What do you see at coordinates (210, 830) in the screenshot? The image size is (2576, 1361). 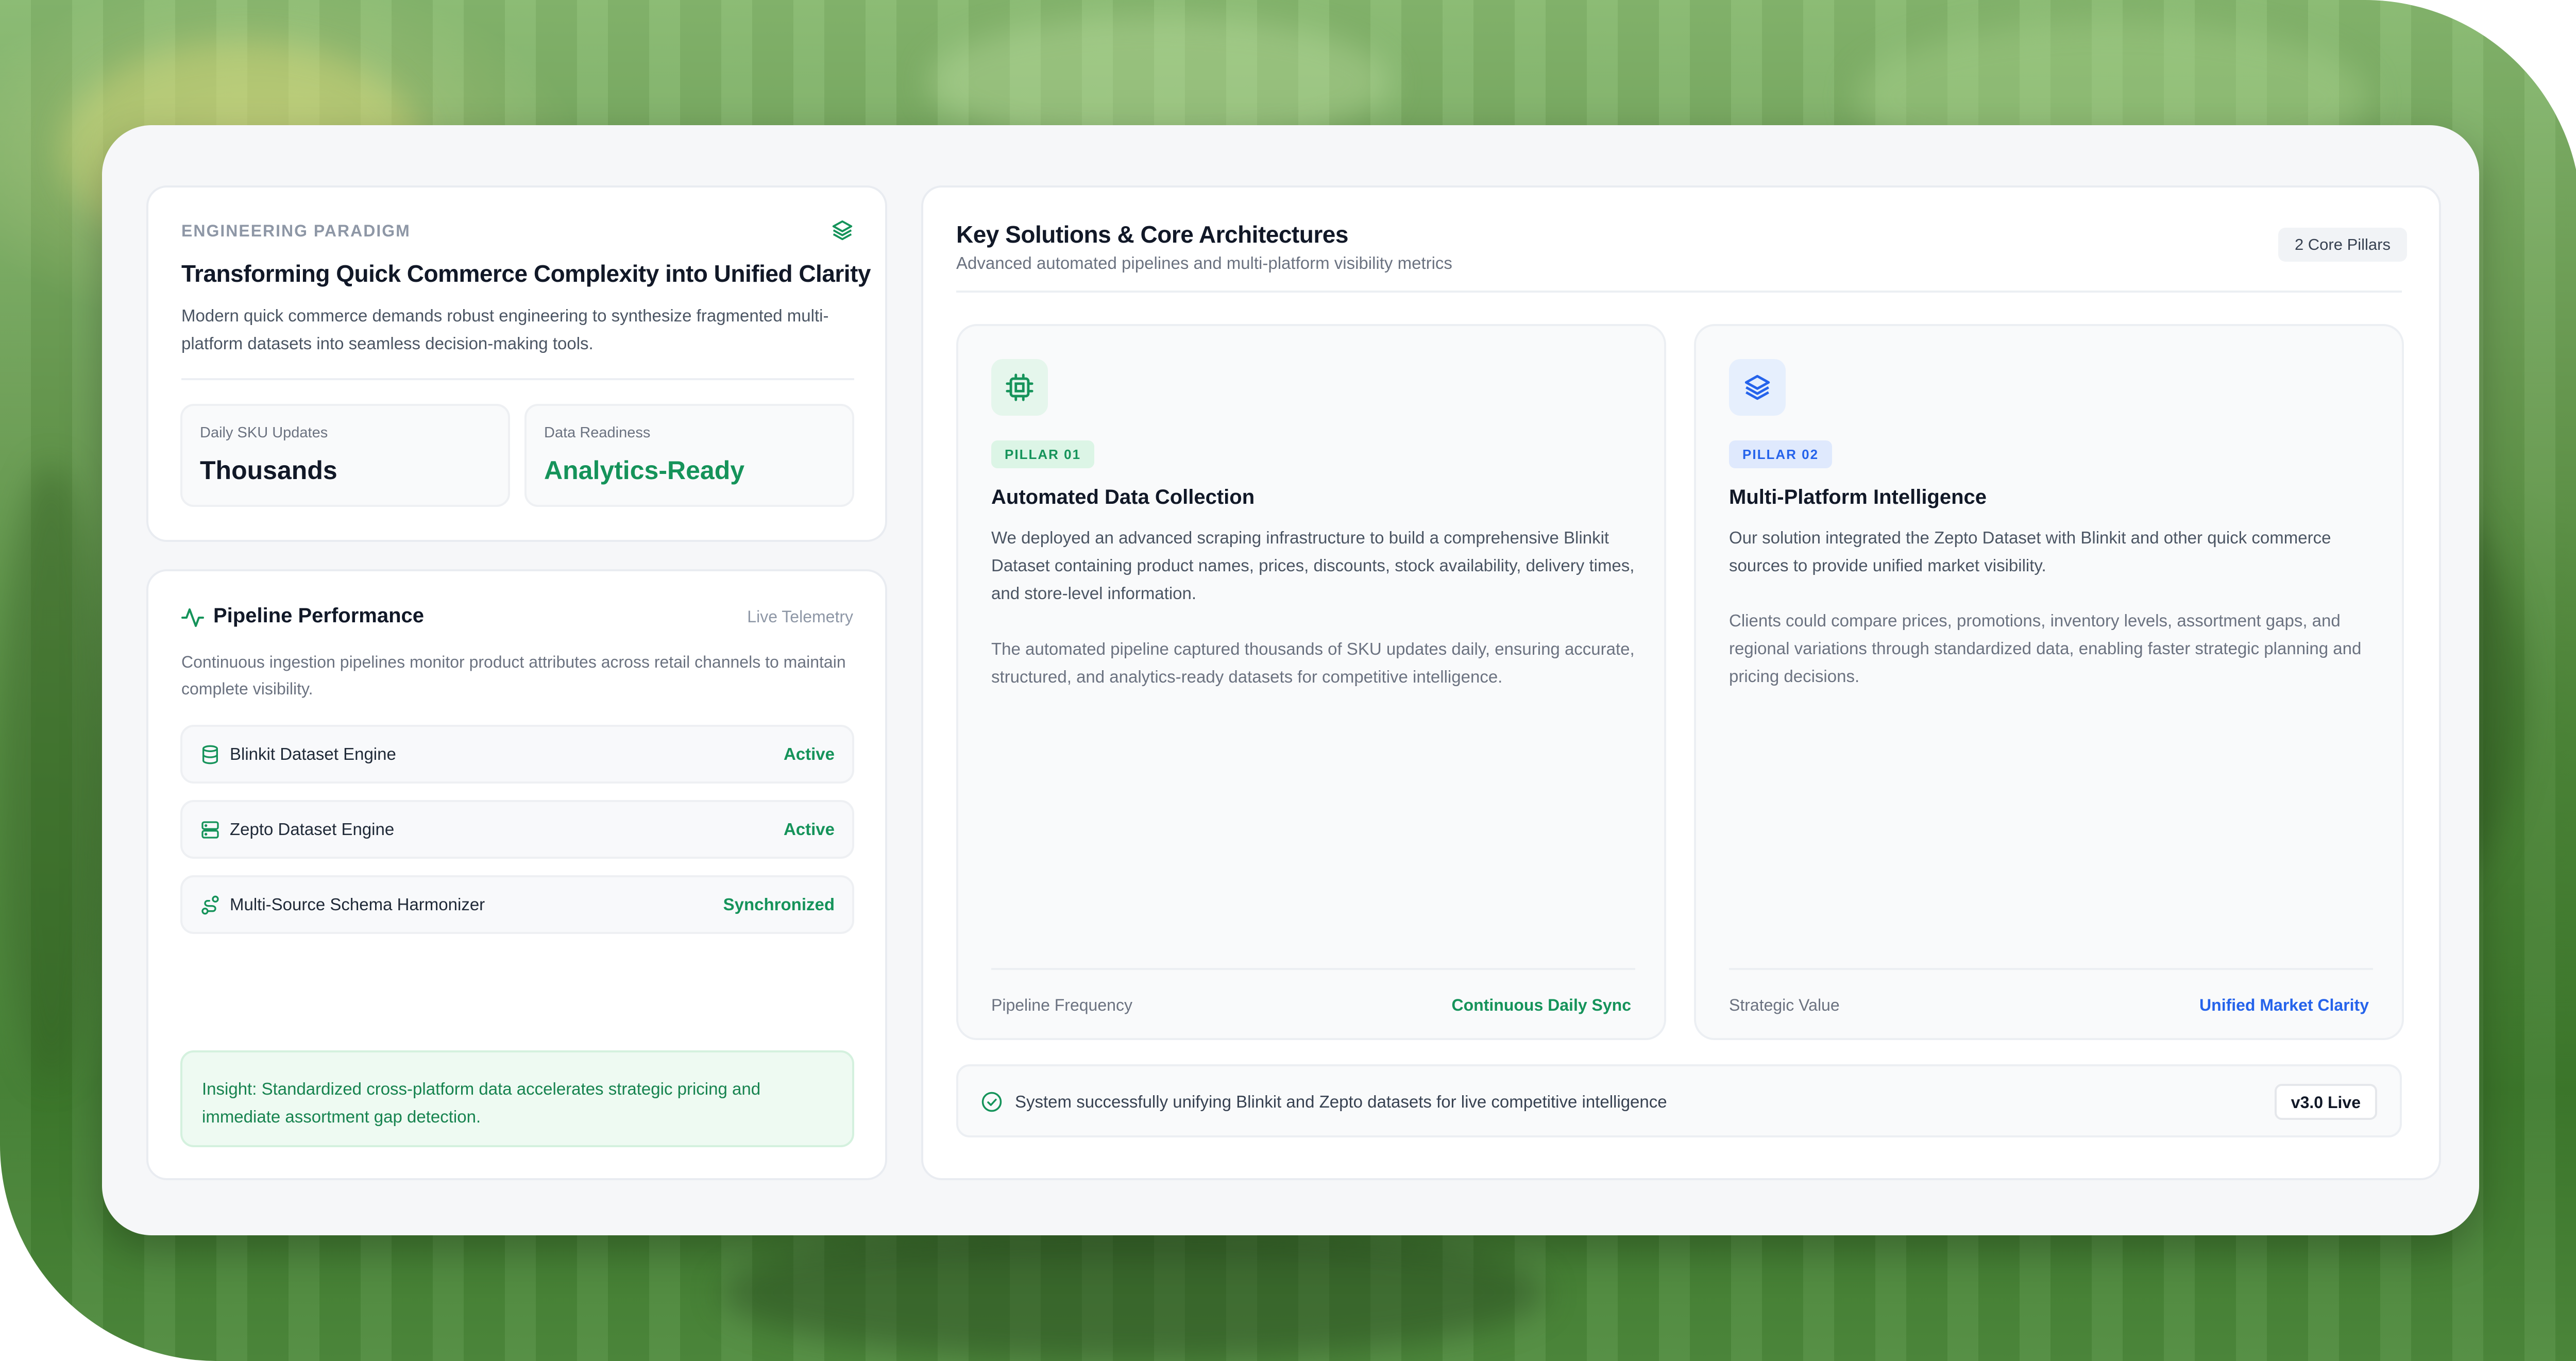 I see `server-icon` at bounding box center [210, 830].